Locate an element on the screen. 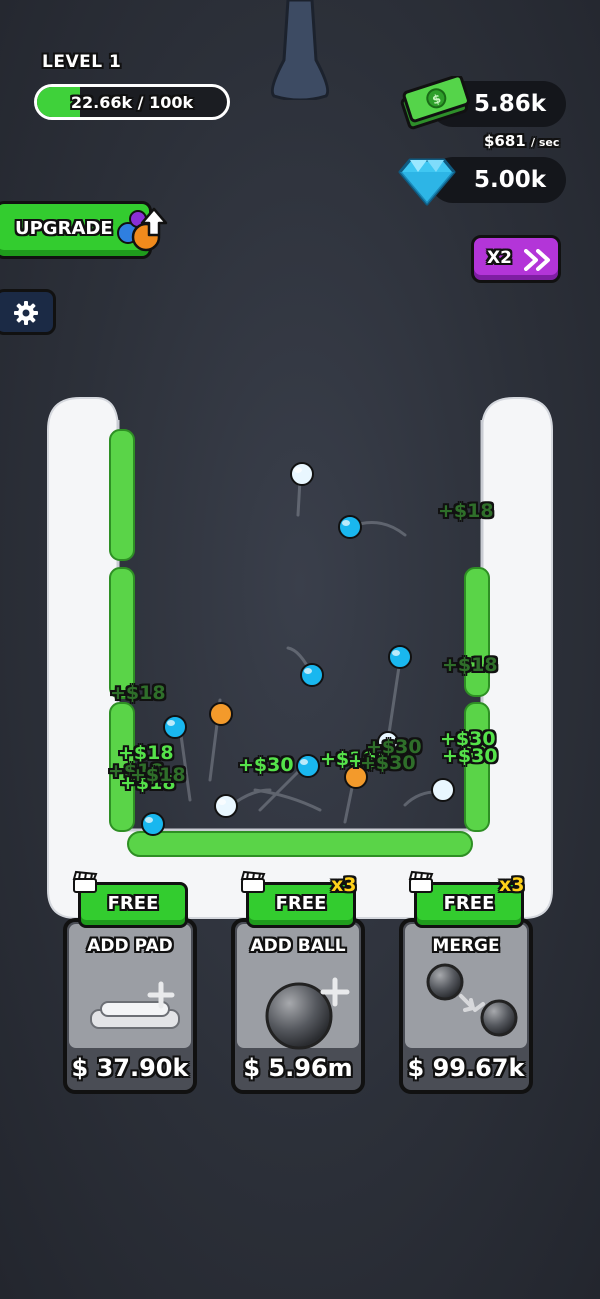  card-panel: ADD PAD is located at coordinates (130, 986).